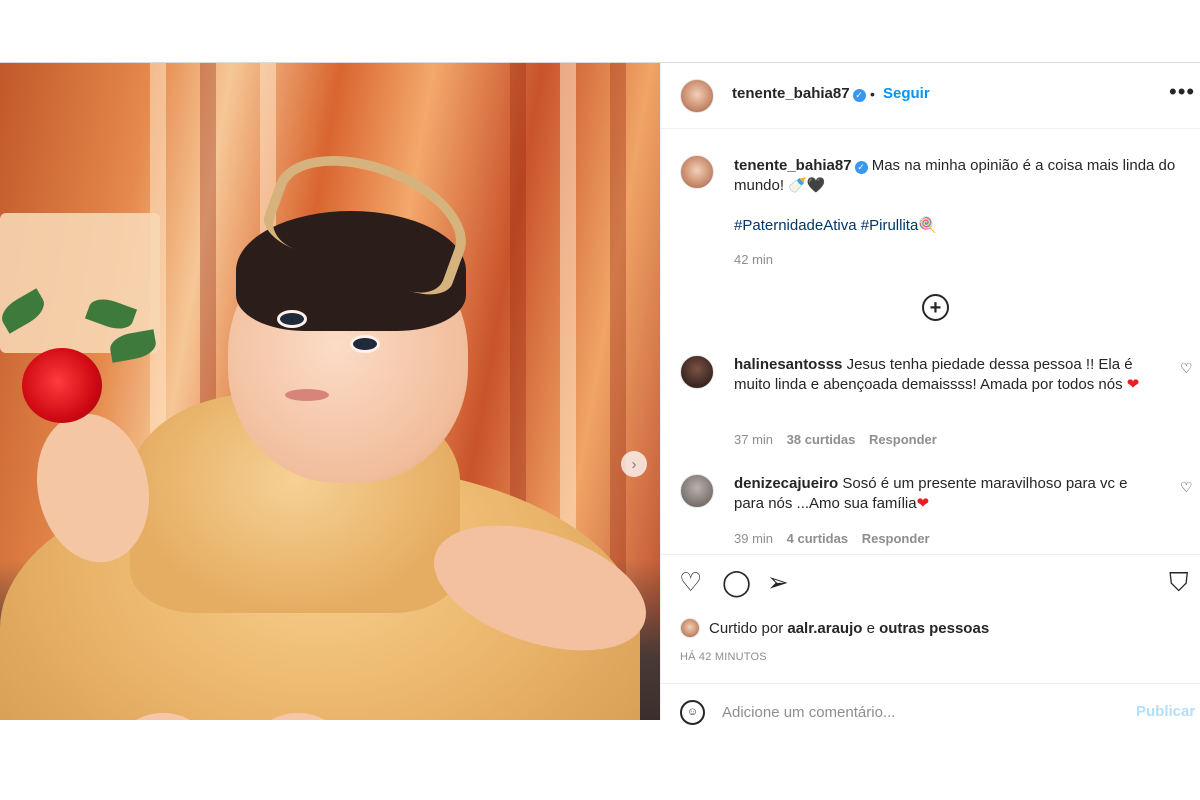  Describe the element at coordinates (788, 364) in the screenshot. I see `commenter-username: halinesantosss` at that location.